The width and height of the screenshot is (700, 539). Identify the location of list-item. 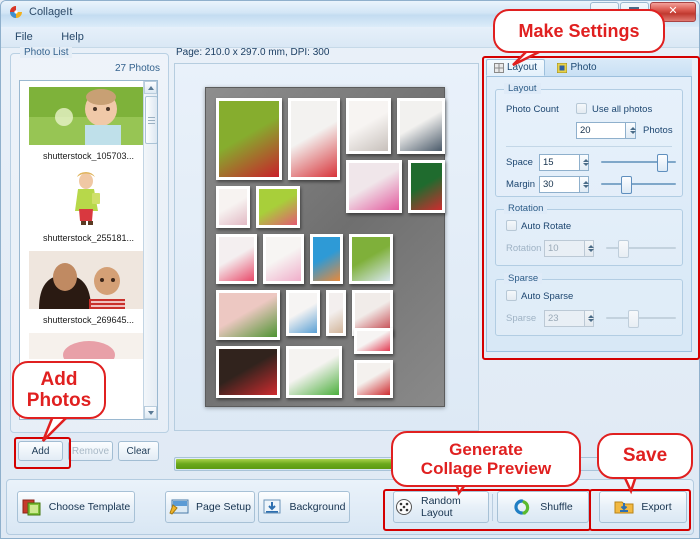
(88, 351).